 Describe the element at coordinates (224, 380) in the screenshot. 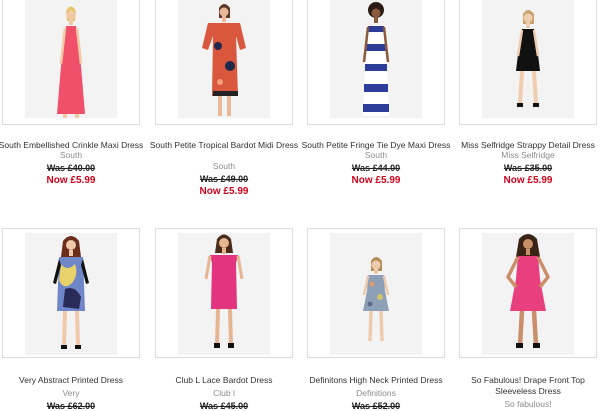

I see `product-name: Club L Lace Bardot Dress` at that location.